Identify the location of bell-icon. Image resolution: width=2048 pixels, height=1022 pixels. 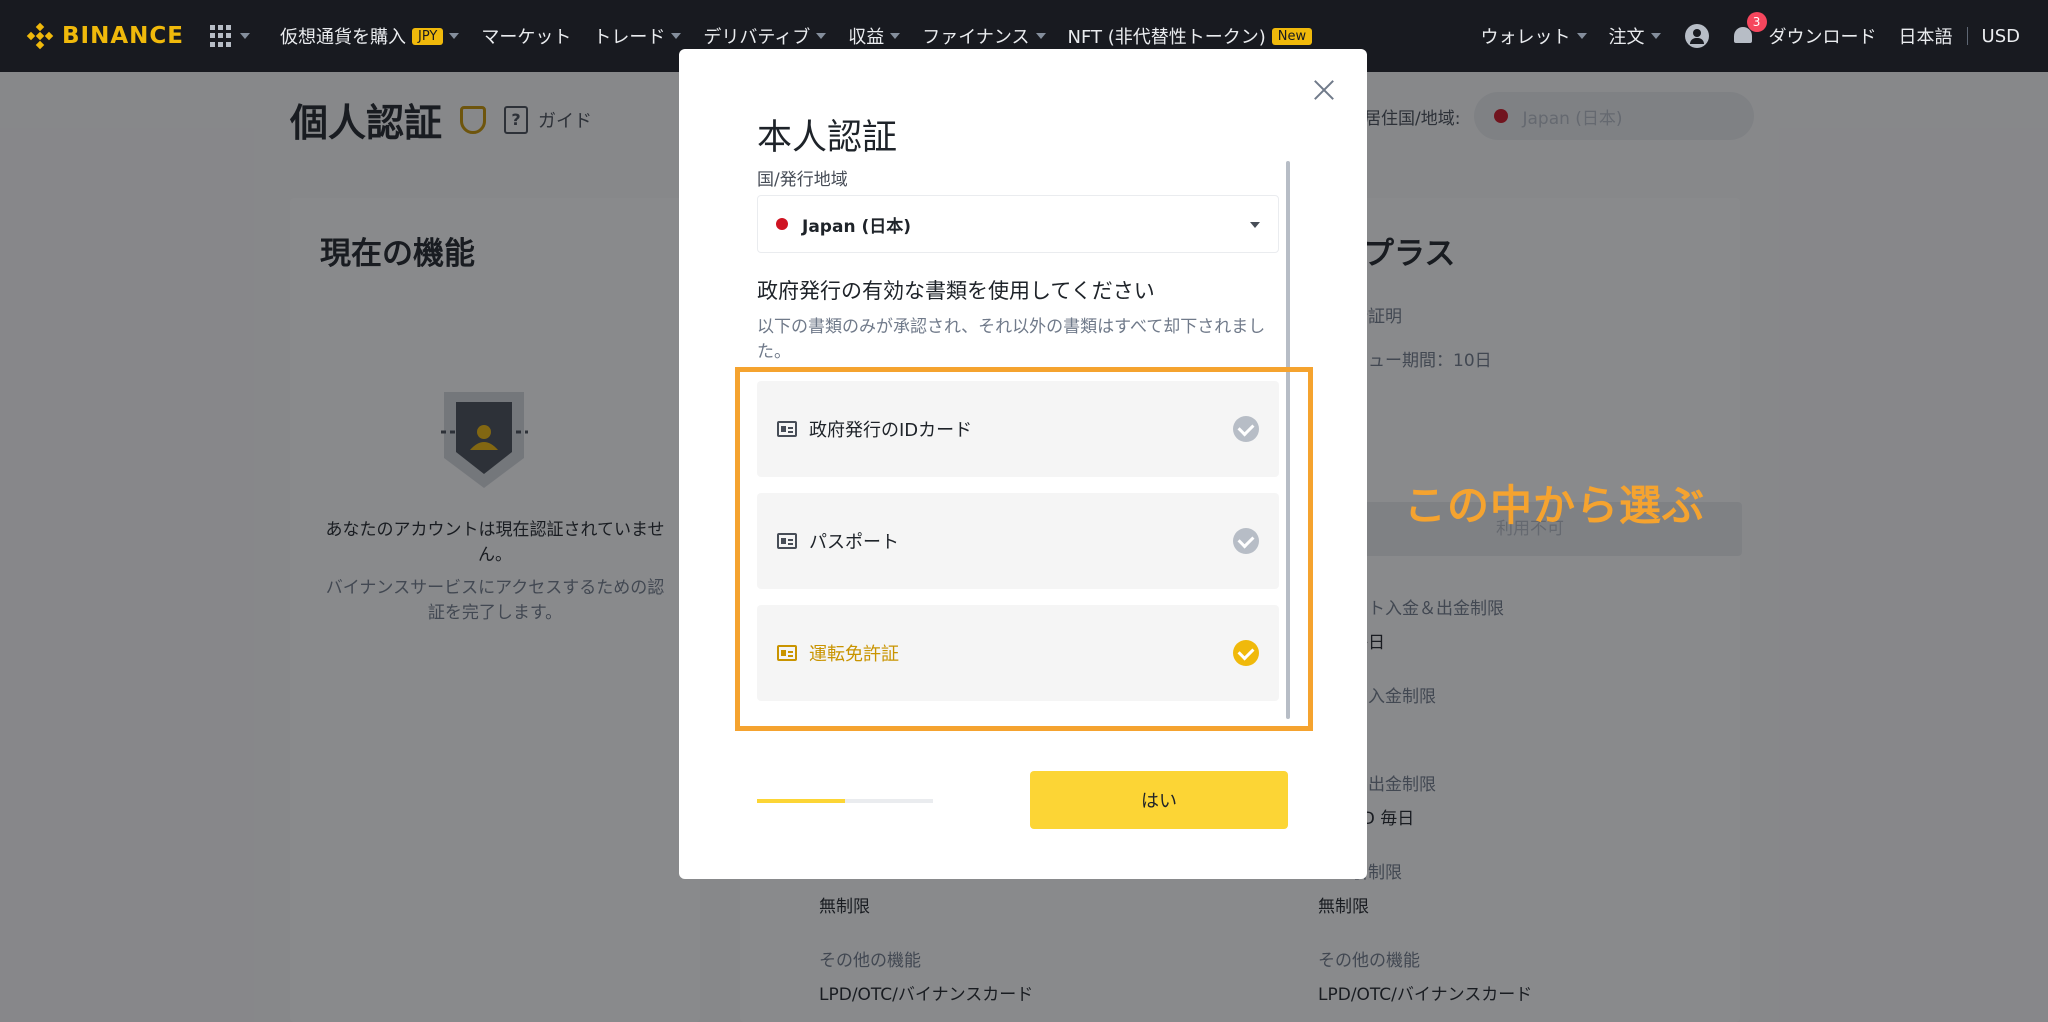
(1742, 35).